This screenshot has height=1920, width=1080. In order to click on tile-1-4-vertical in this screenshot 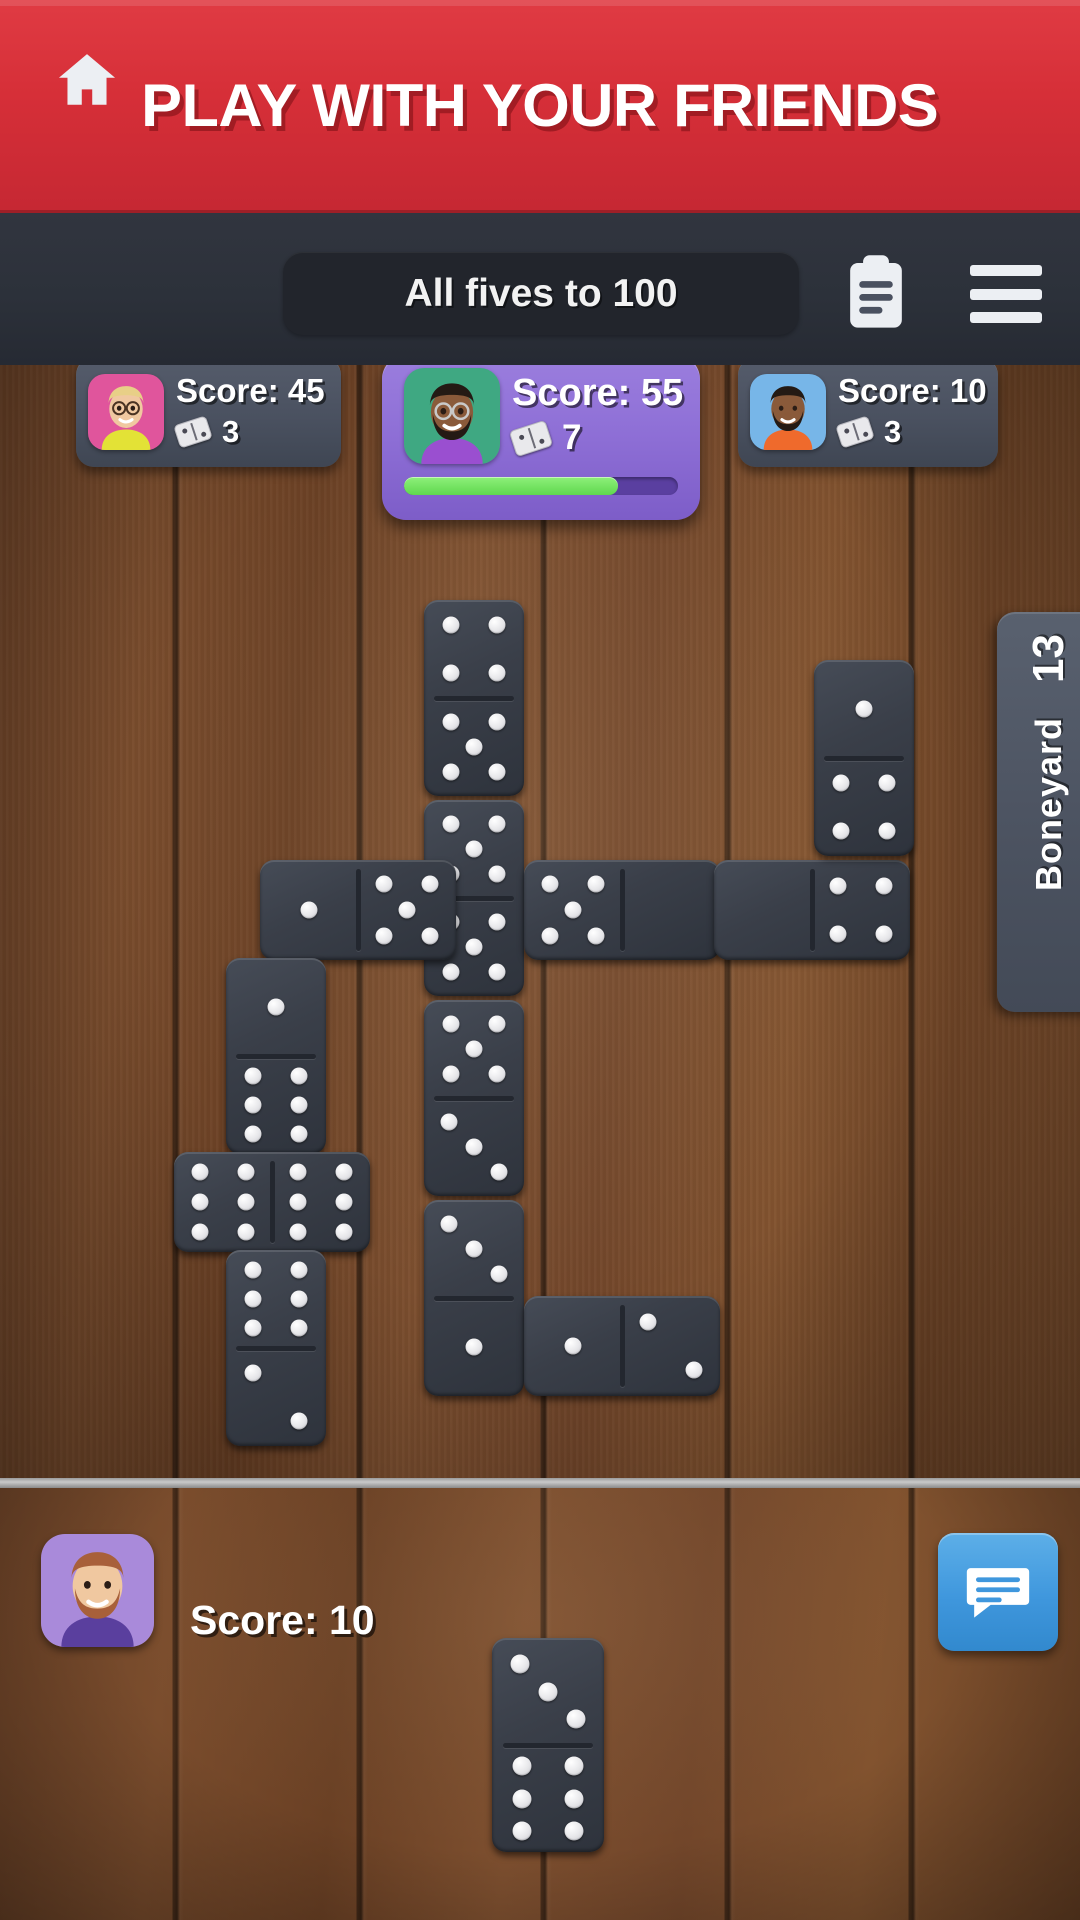, I will do `click(864, 758)`.